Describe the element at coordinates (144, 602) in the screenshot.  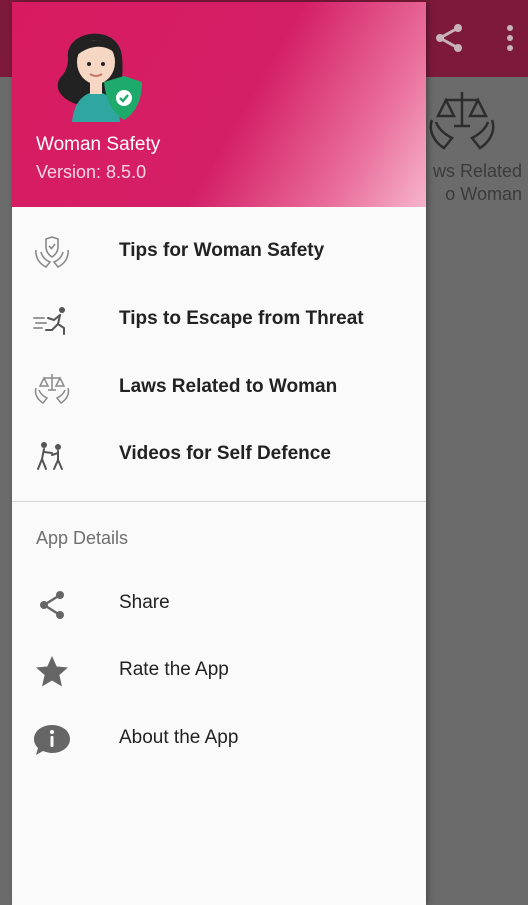
I see `menu-label: Share` at that location.